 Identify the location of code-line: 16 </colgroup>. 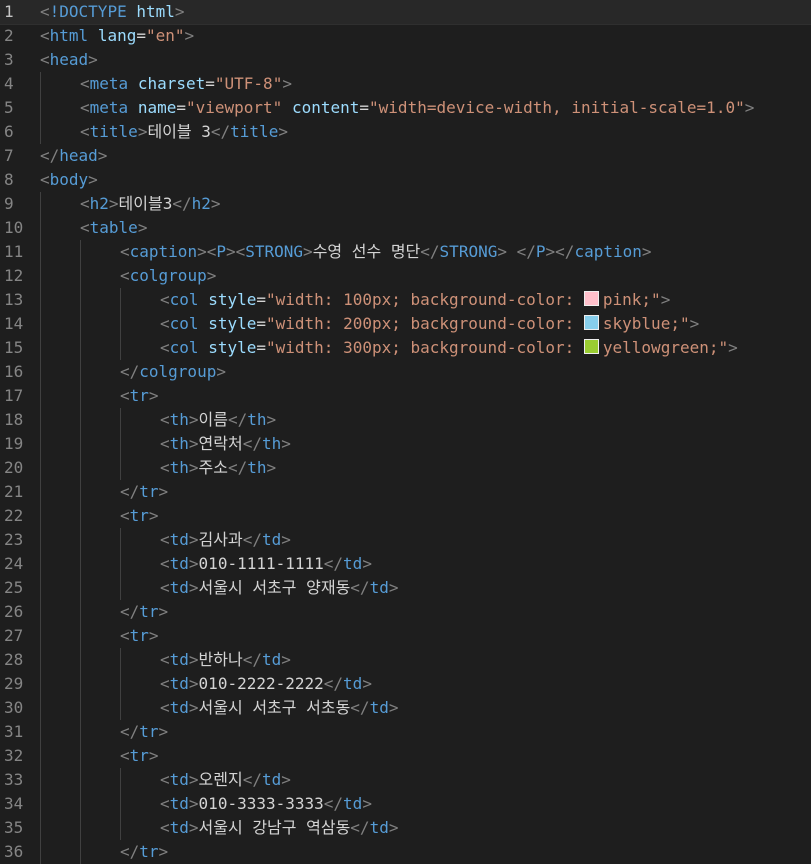
(405, 372).